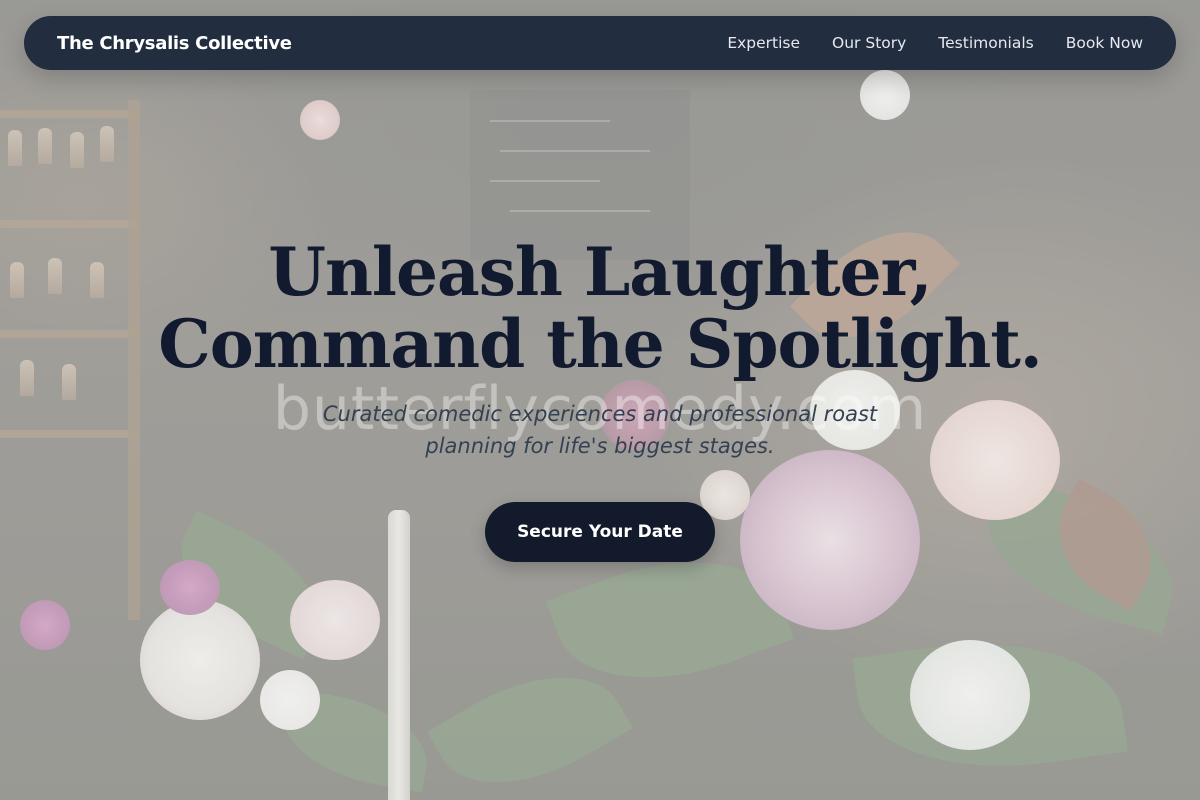 This screenshot has height=800, width=1200. What do you see at coordinates (600, 532) in the screenshot?
I see `secure-date-button: Secure Your Date` at bounding box center [600, 532].